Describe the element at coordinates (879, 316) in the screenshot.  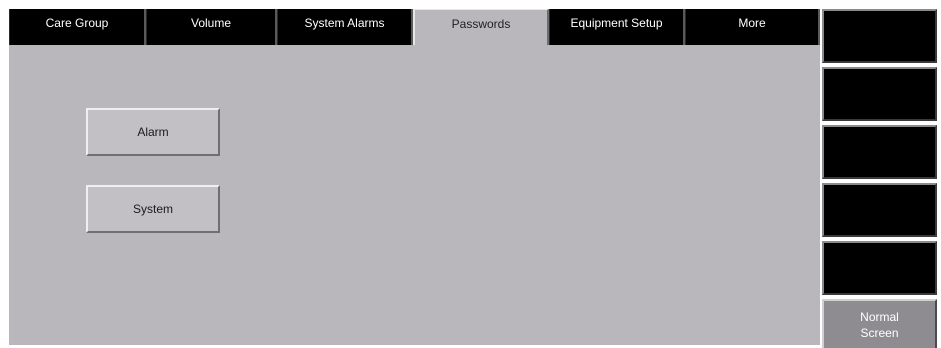
I see `normal-screen-label-line1: Normal` at that location.